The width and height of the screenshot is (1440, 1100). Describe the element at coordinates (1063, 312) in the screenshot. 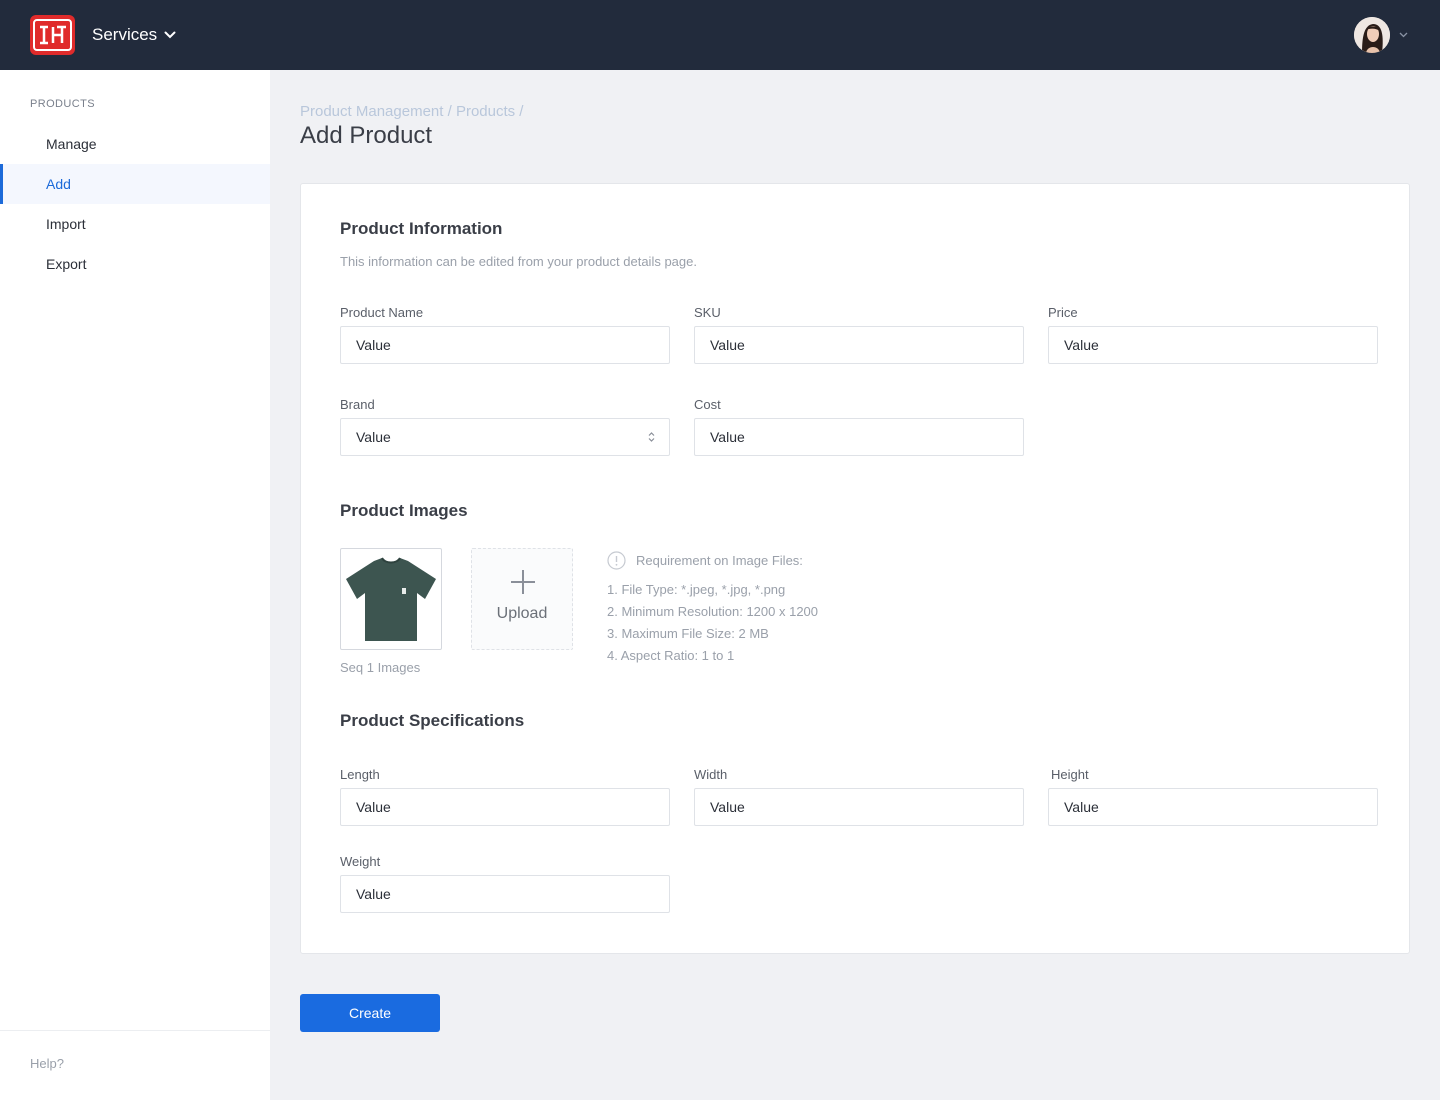

I see `price-label: Price` at that location.